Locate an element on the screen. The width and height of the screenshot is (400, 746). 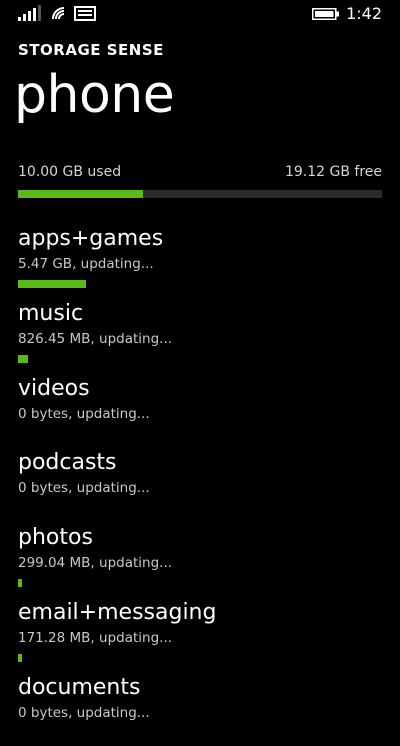
storage-usage-bar is located at coordinates (200, 194).